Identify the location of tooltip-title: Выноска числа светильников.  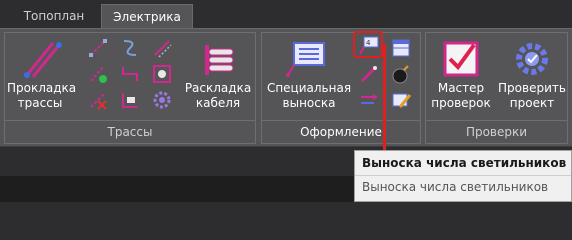
(464, 163).